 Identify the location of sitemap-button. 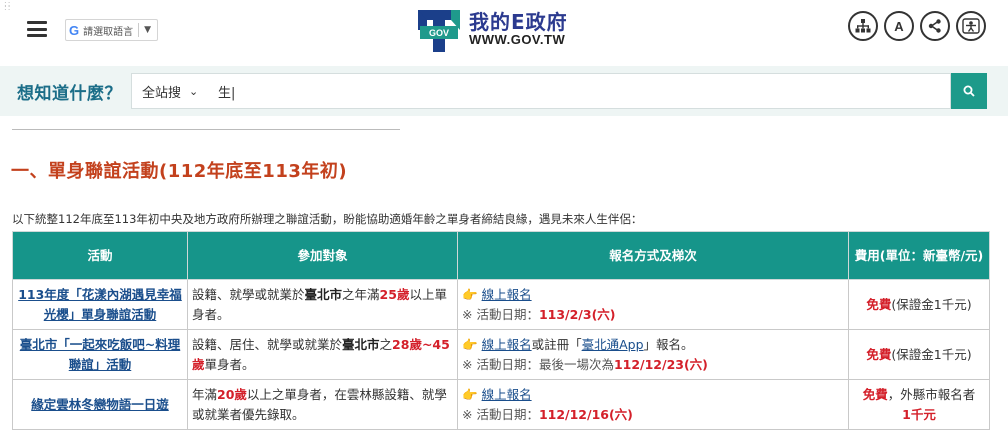
(863, 26).